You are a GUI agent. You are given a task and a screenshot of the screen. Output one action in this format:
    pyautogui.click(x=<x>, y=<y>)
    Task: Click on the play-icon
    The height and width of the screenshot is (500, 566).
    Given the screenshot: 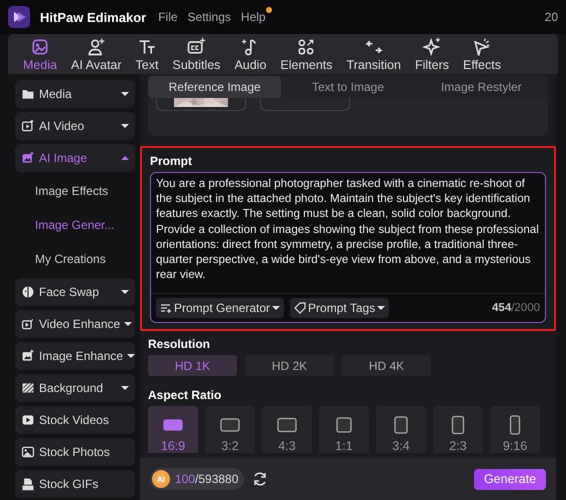 What is the action you would take?
    pyautogui.click(x=28, y=420)
    